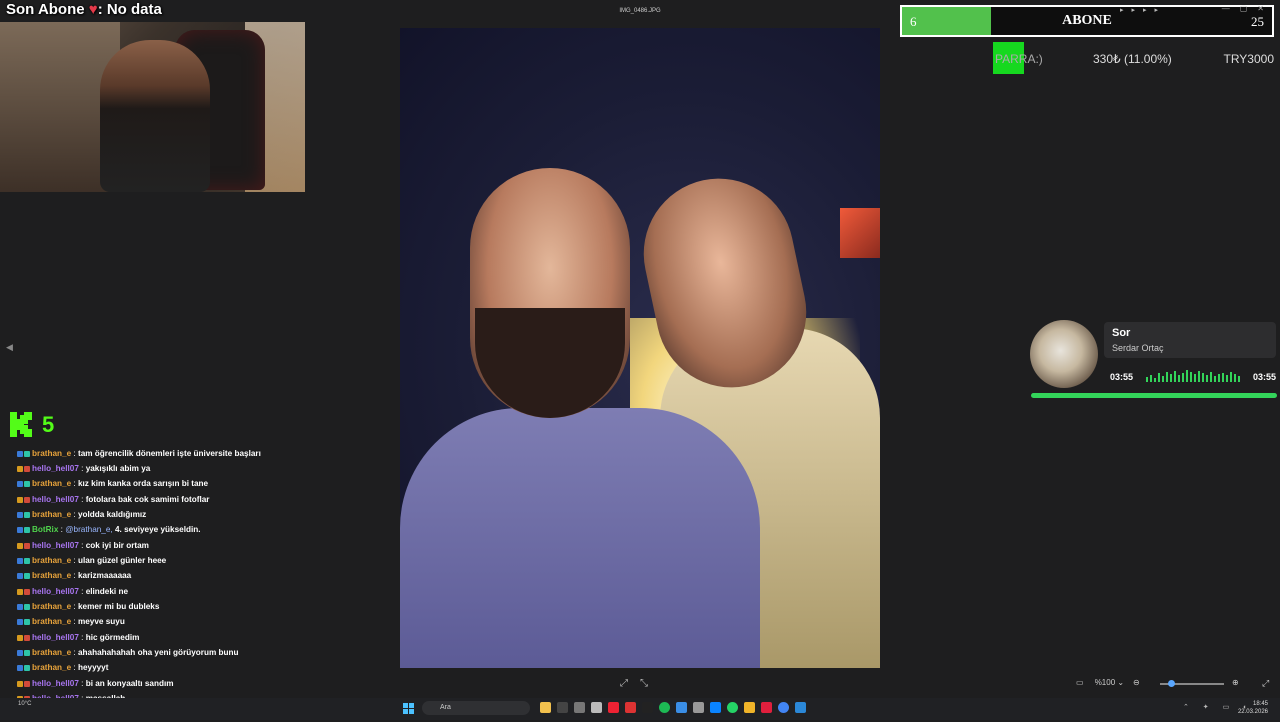 The image size is (1280, 722). I want to click on chat-text: ulan güzel günler heee, so click(122, 561).